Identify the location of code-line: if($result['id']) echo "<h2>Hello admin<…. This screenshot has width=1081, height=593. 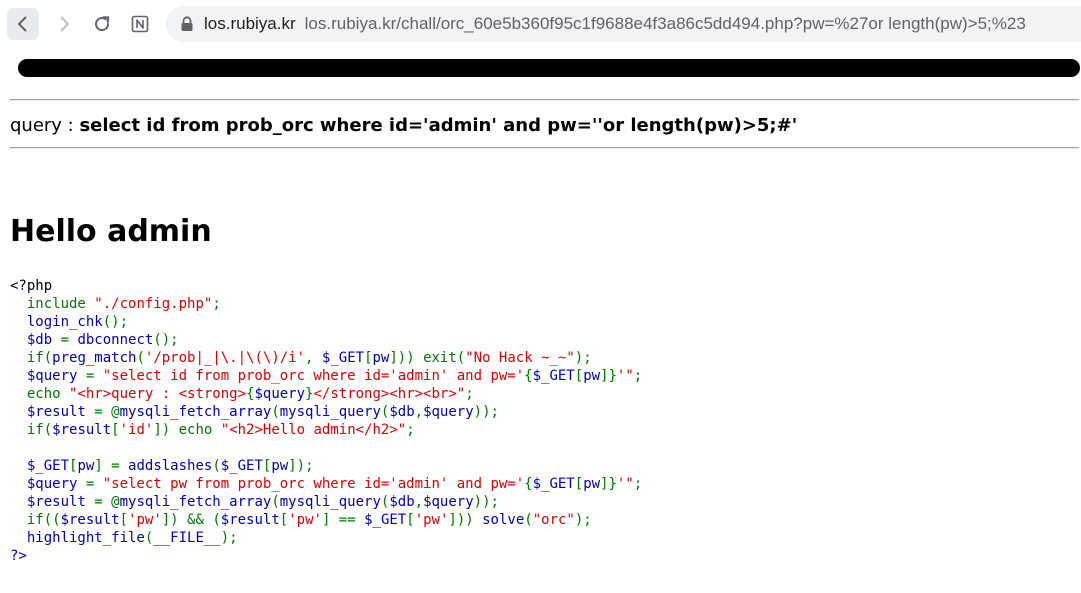
(326, 430).